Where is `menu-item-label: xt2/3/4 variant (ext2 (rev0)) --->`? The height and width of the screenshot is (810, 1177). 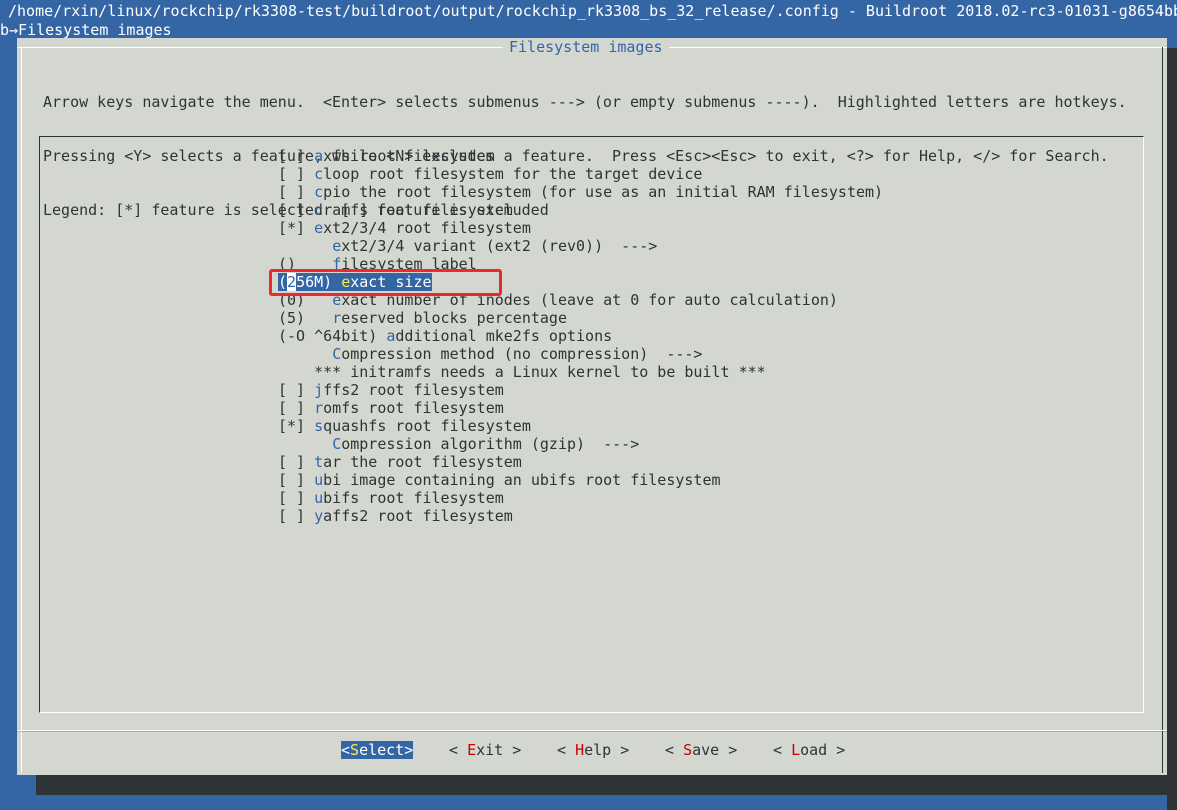 menu-item-label: xt2/3/4 variant (ext2 (rev0)) ---> is located at coordinates (499, 246).